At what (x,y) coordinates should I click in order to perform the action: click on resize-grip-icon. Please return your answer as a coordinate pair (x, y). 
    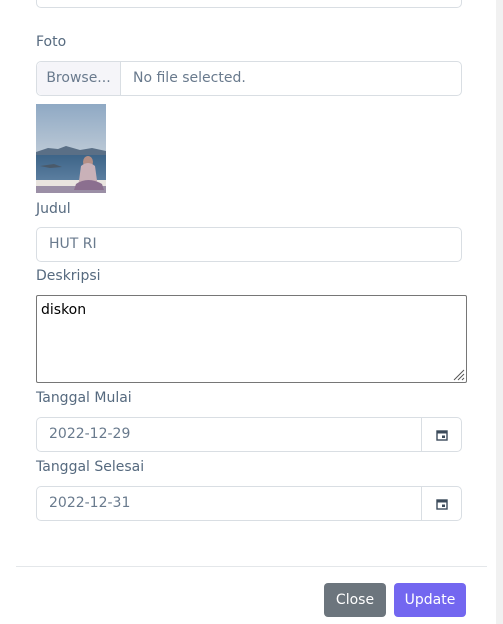
    Looking at the image, I should click on (458, 374).